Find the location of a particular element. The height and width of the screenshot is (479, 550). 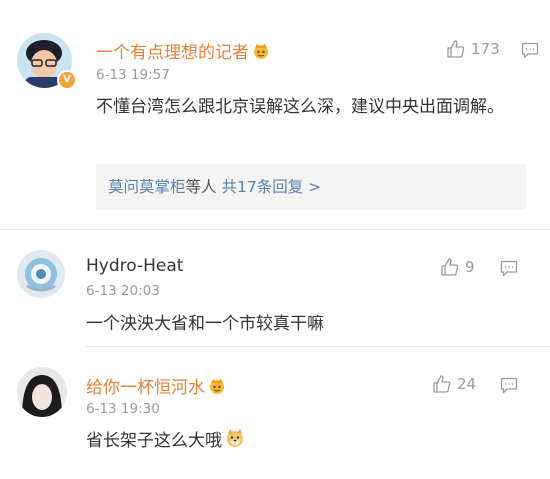

reply-summary: 莫问莫掌柜等人 共17条回复 > is located at coordinates (311, 187).